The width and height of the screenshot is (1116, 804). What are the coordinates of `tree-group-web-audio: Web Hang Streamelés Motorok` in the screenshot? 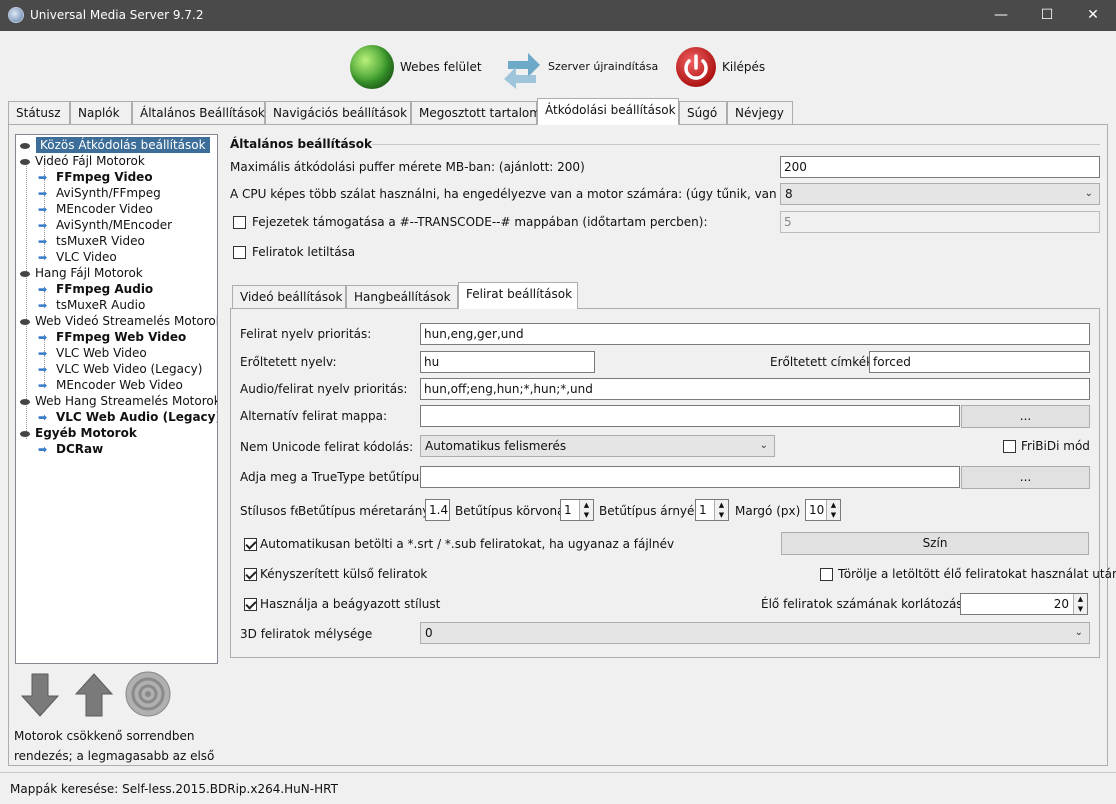 It's located at (118, 401).